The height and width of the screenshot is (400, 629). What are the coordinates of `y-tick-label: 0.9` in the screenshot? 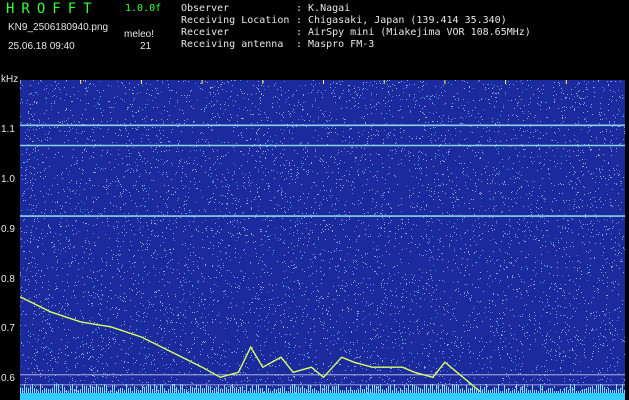 It's located at (8, 229).